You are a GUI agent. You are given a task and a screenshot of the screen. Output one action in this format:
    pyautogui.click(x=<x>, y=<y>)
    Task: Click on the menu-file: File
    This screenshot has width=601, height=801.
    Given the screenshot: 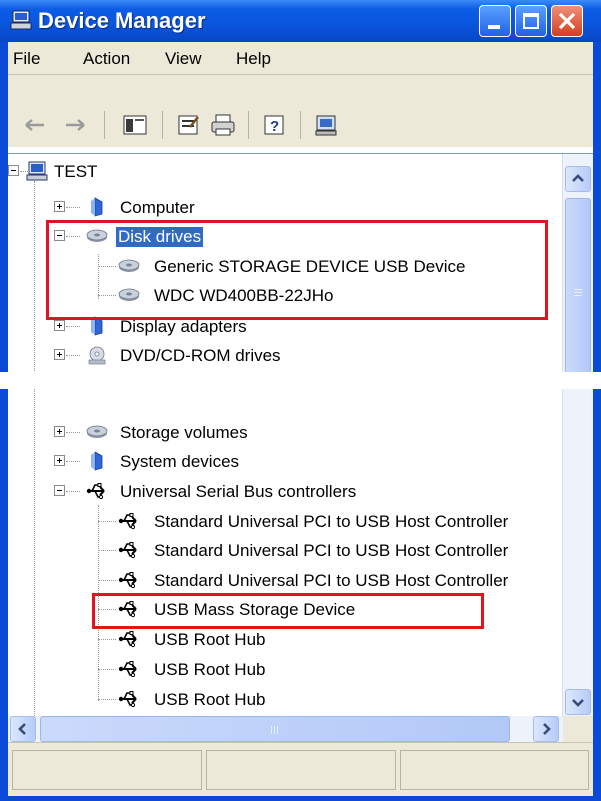 What is the action you would take?
    pyautogui.click(x=26, y=59)
    